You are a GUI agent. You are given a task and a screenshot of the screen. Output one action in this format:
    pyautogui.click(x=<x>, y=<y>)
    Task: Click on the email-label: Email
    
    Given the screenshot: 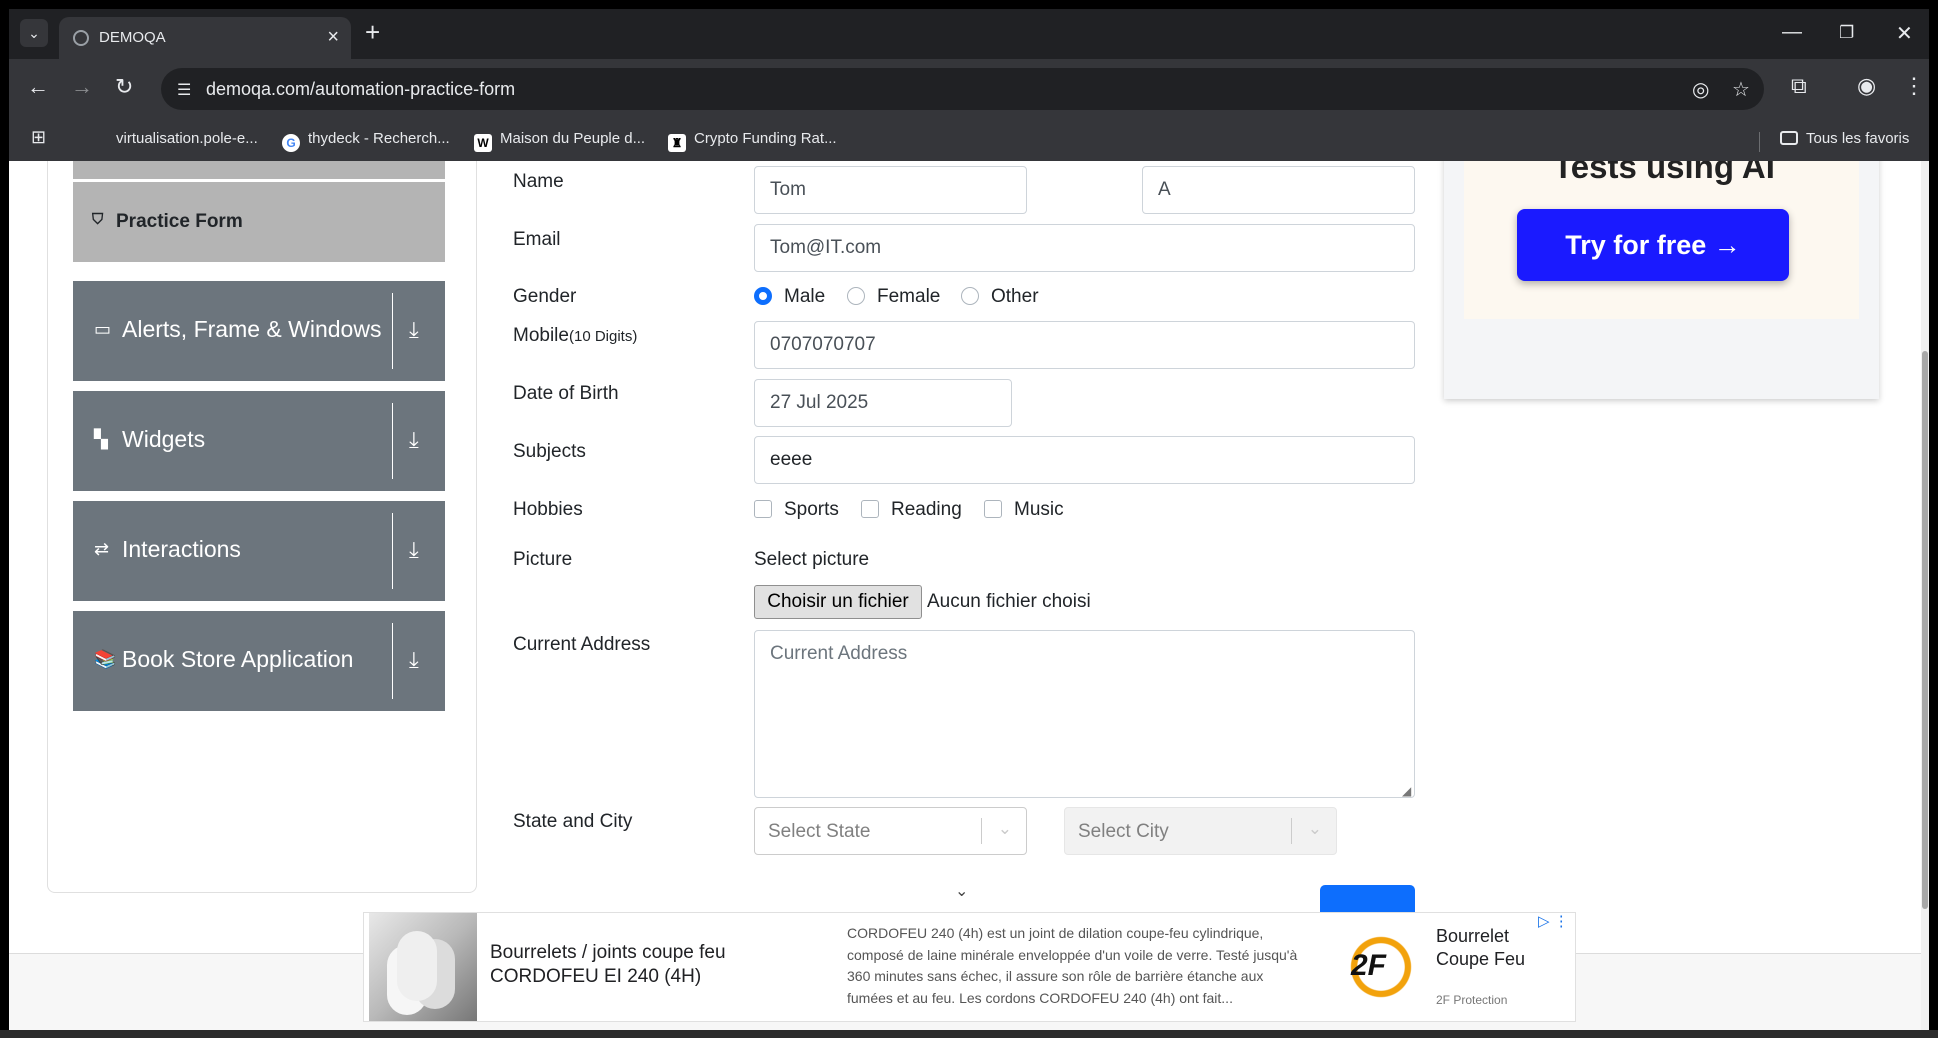 What is the action you would take?
    pyautogui.click(x=537, y=239)
    